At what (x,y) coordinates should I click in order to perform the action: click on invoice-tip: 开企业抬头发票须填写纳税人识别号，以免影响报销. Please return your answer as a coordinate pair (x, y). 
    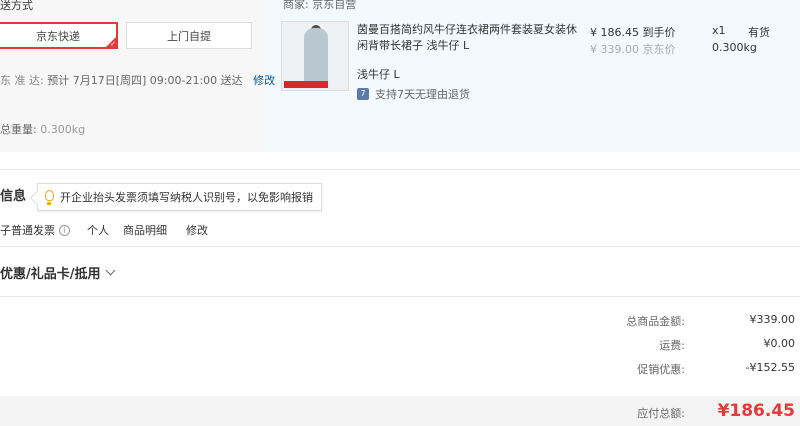
    Looking at the image, I should click on (179, 197).